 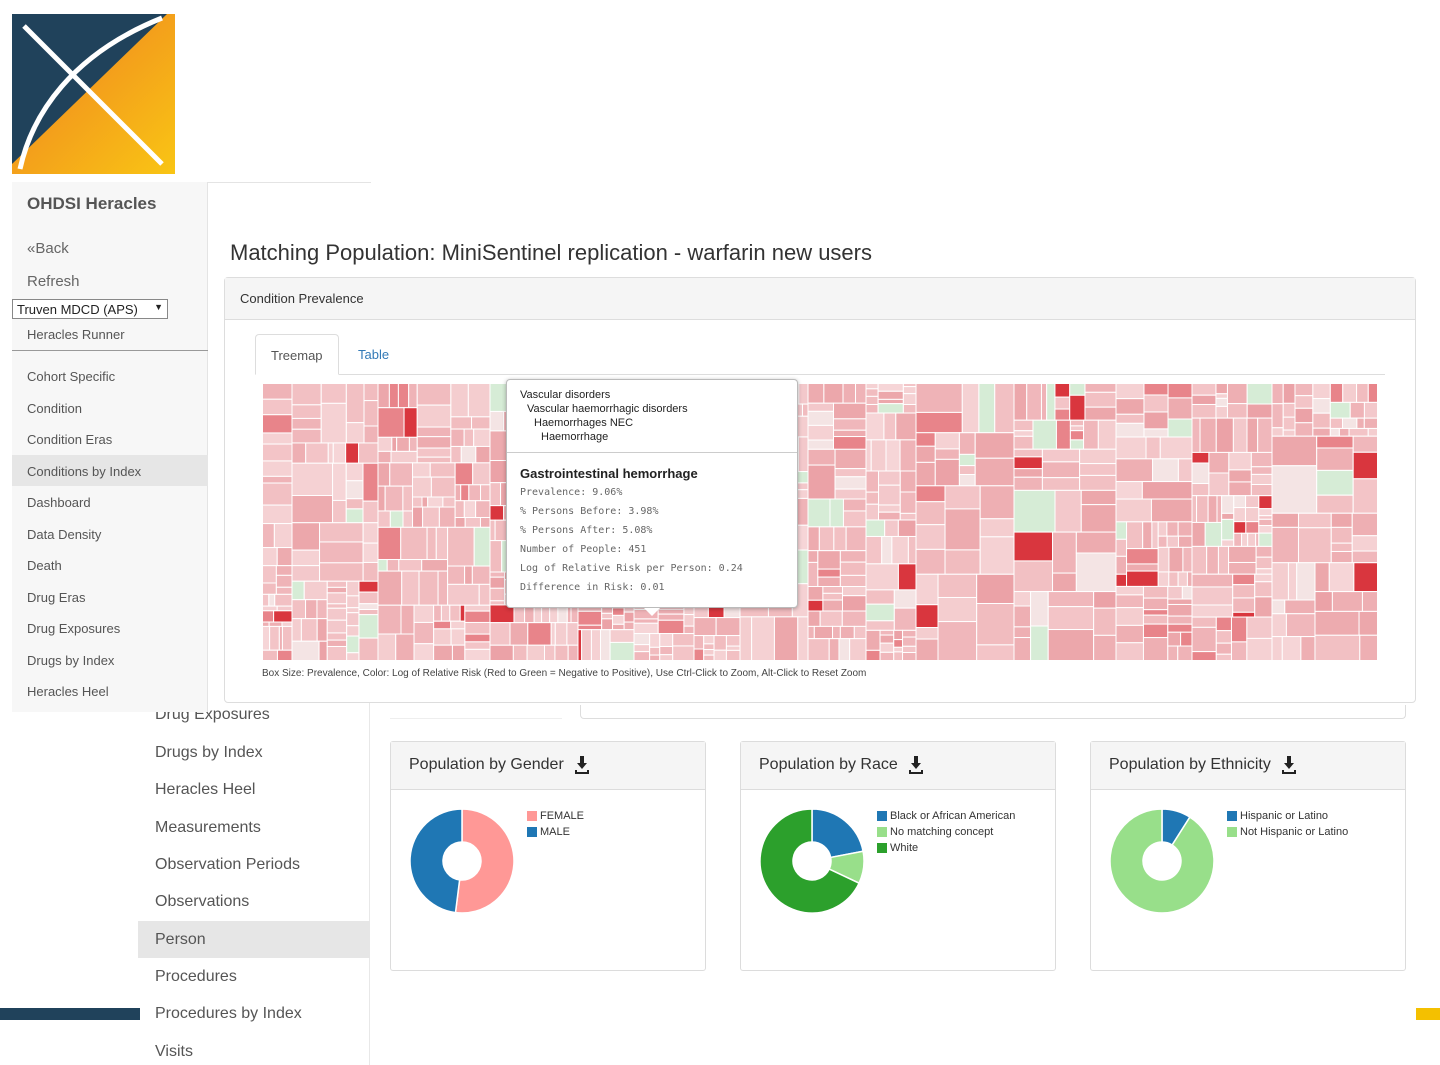 What do you see at coordinates (297, 354) in the screenshot?
I see `tab-treemap: Treemap` at bounding box center [297, 354].